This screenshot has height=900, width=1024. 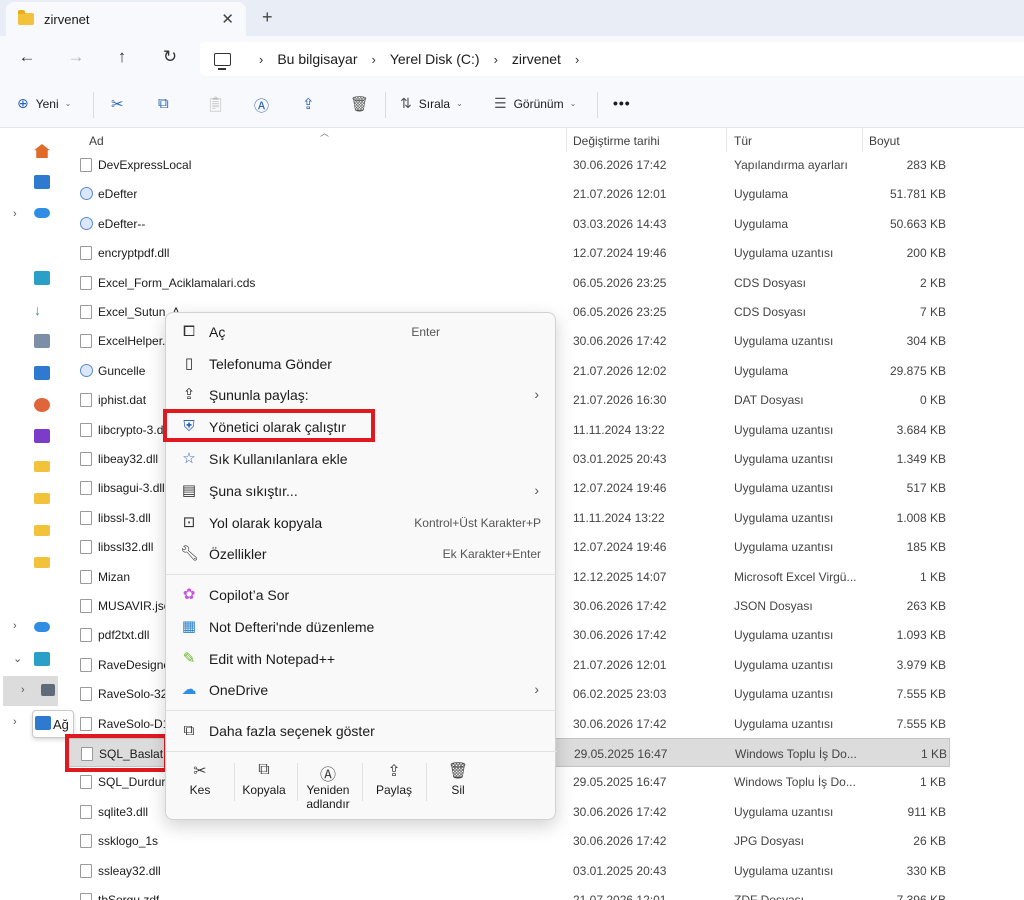 What do you see at coordinates (227, 19) in the screenshot?
I see `close-tab-button: ✕` at bounding box center [227, 19].